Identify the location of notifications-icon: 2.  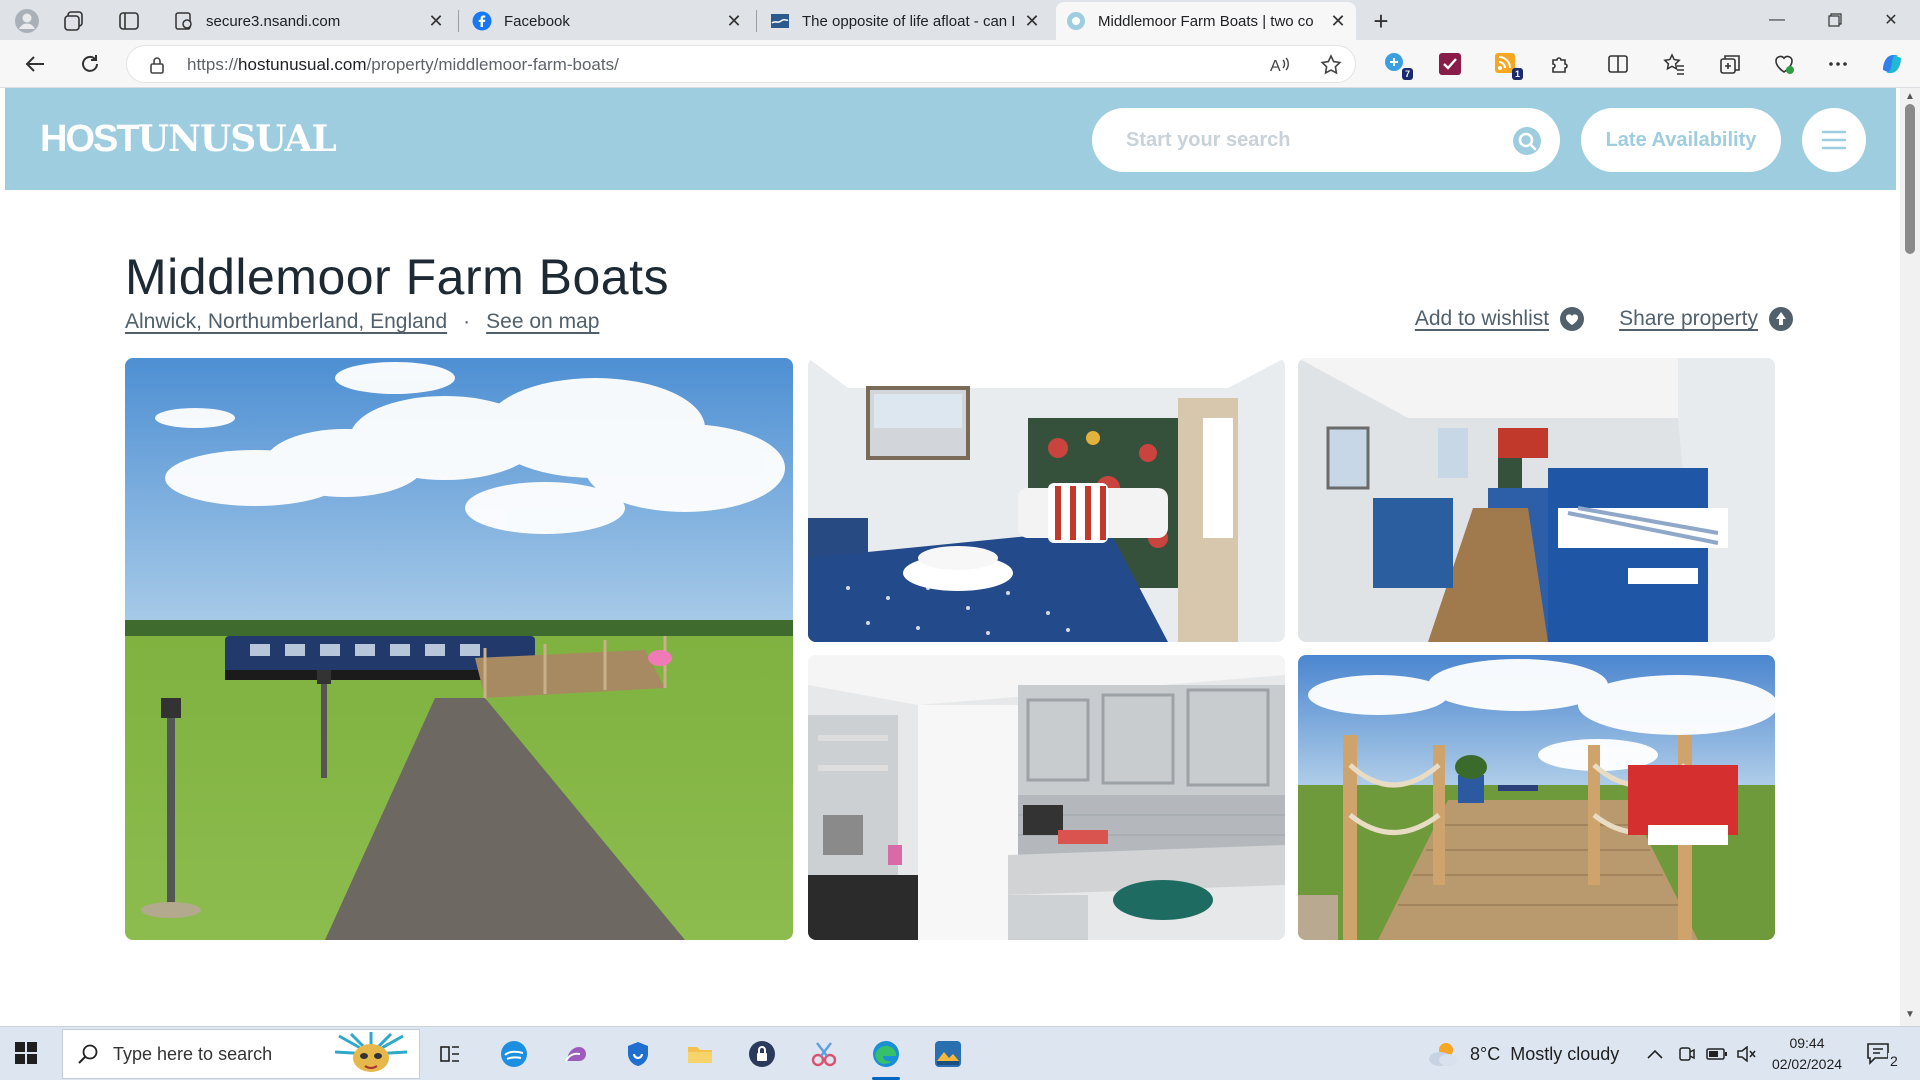
(1884, 1055).